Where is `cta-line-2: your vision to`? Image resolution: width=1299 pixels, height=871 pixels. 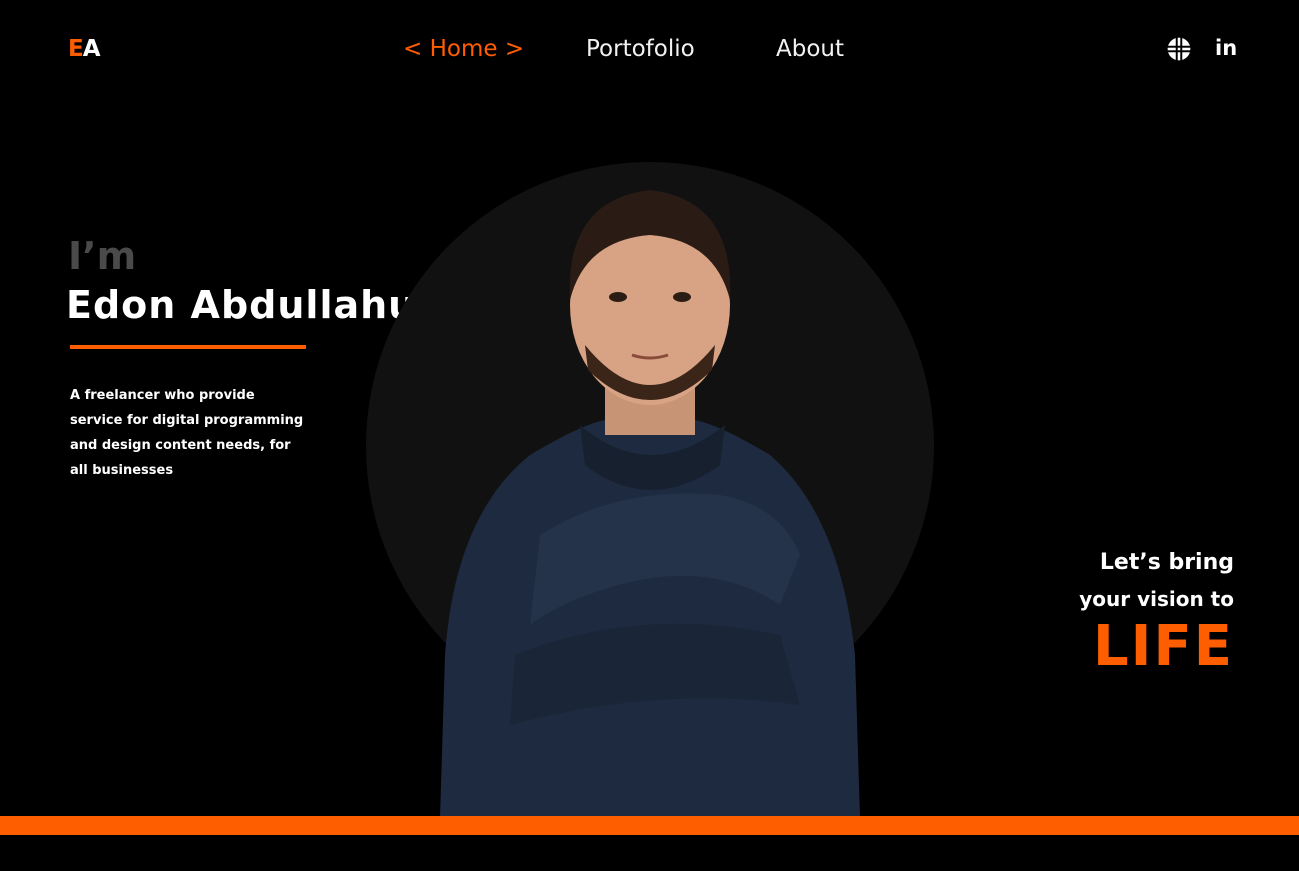 cta-line-2: your vision to is located at coordinates (1156, 599).